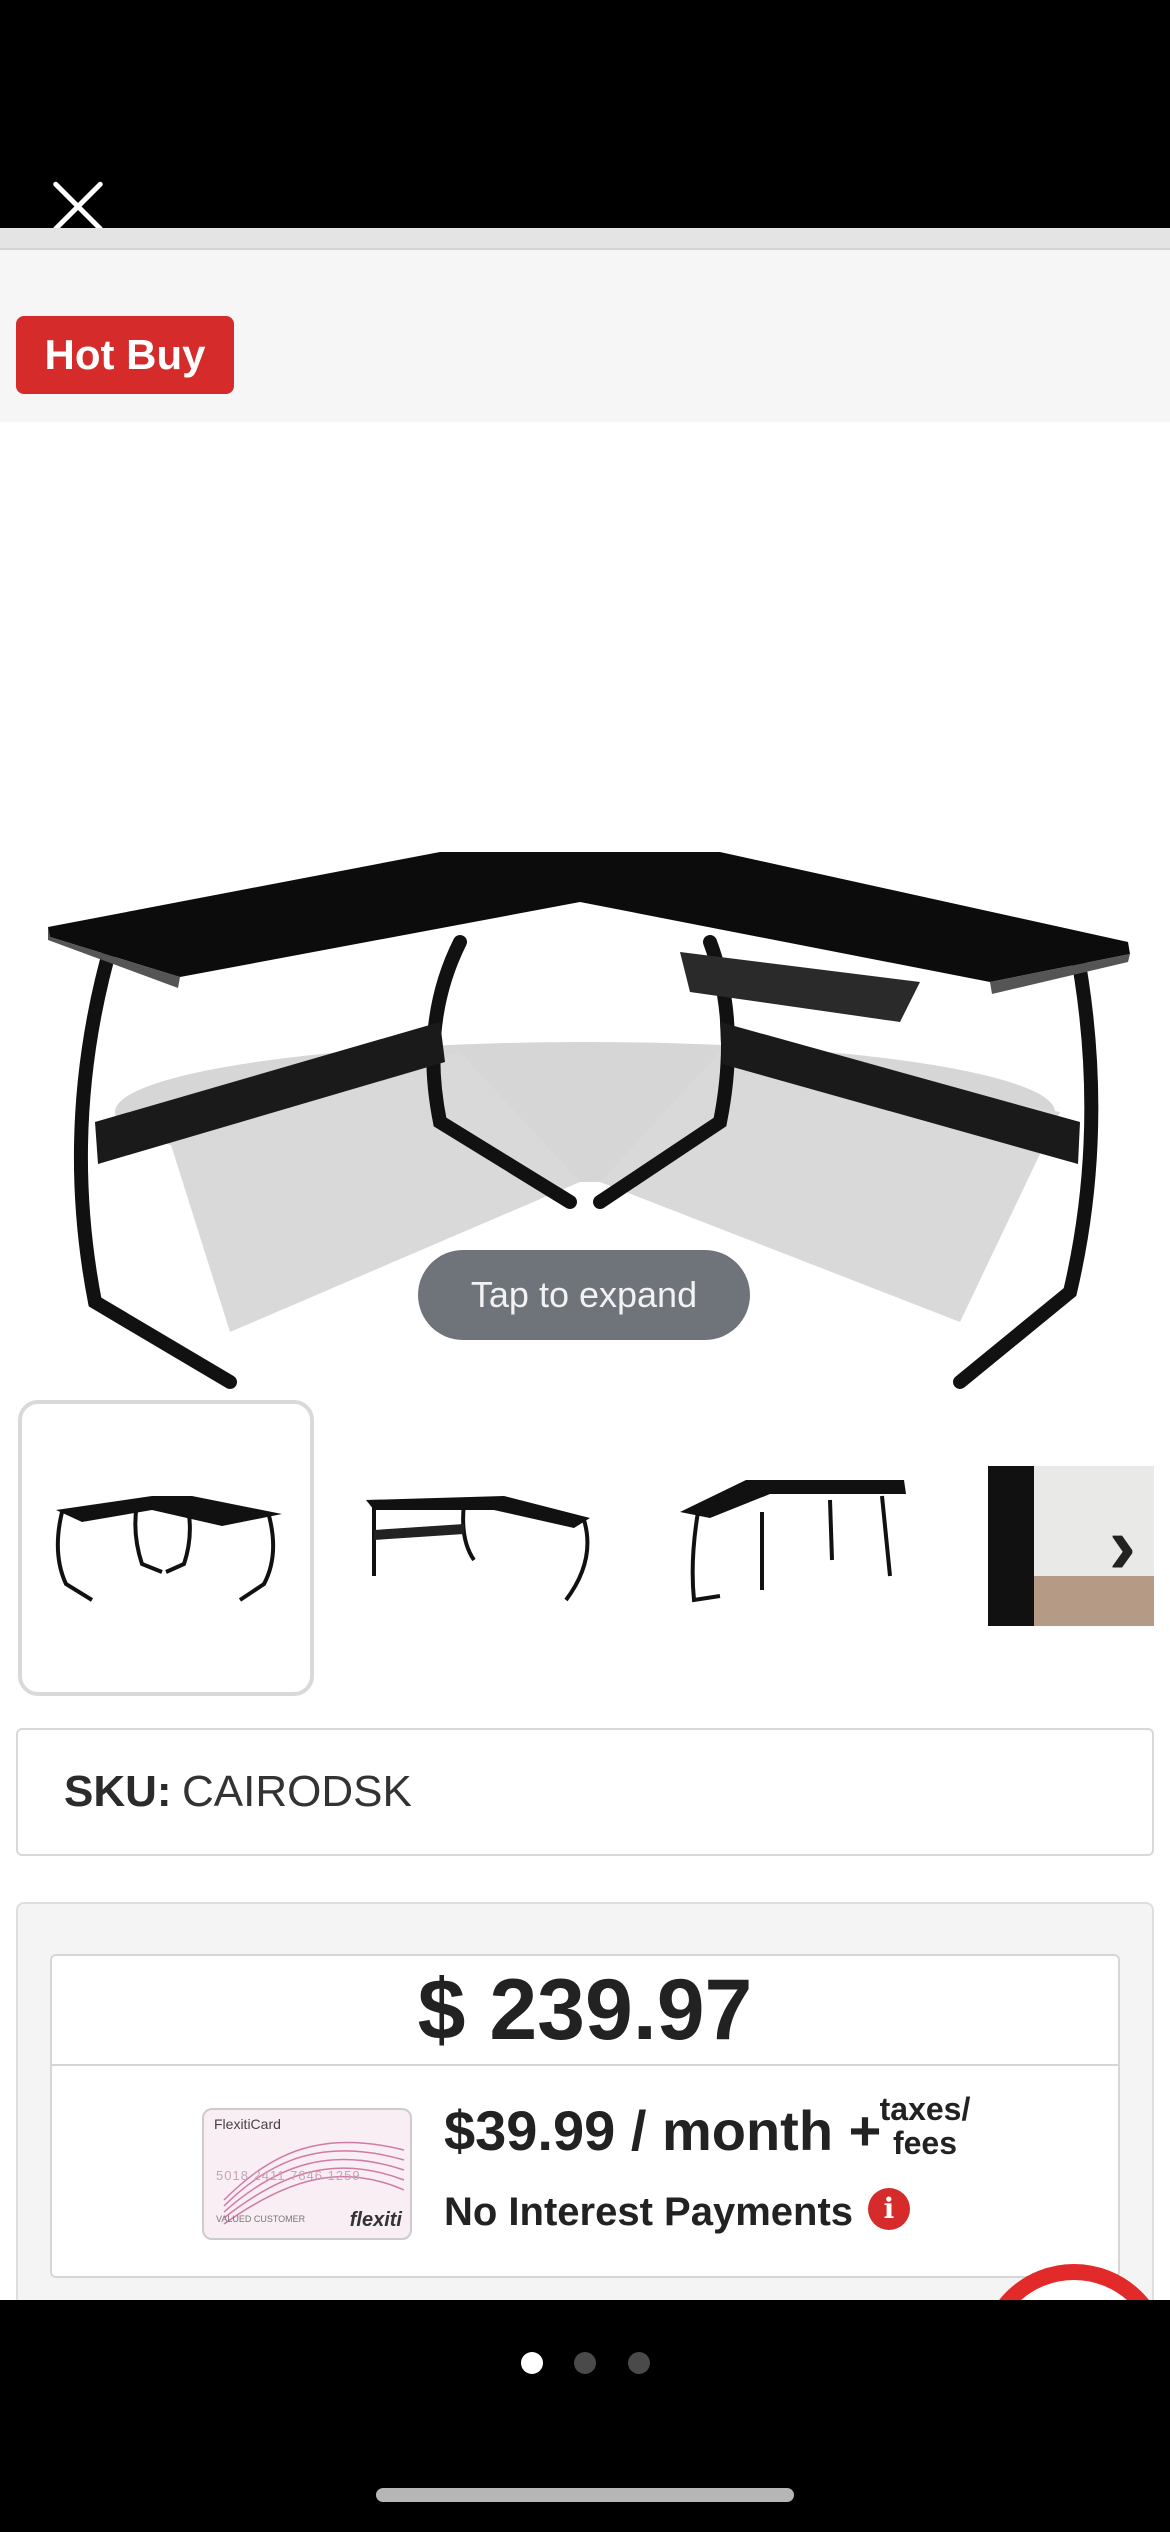  Describe the element at coordinates (793, 1541) in the screenshot. I see `thumbnail-3-image` at that location.